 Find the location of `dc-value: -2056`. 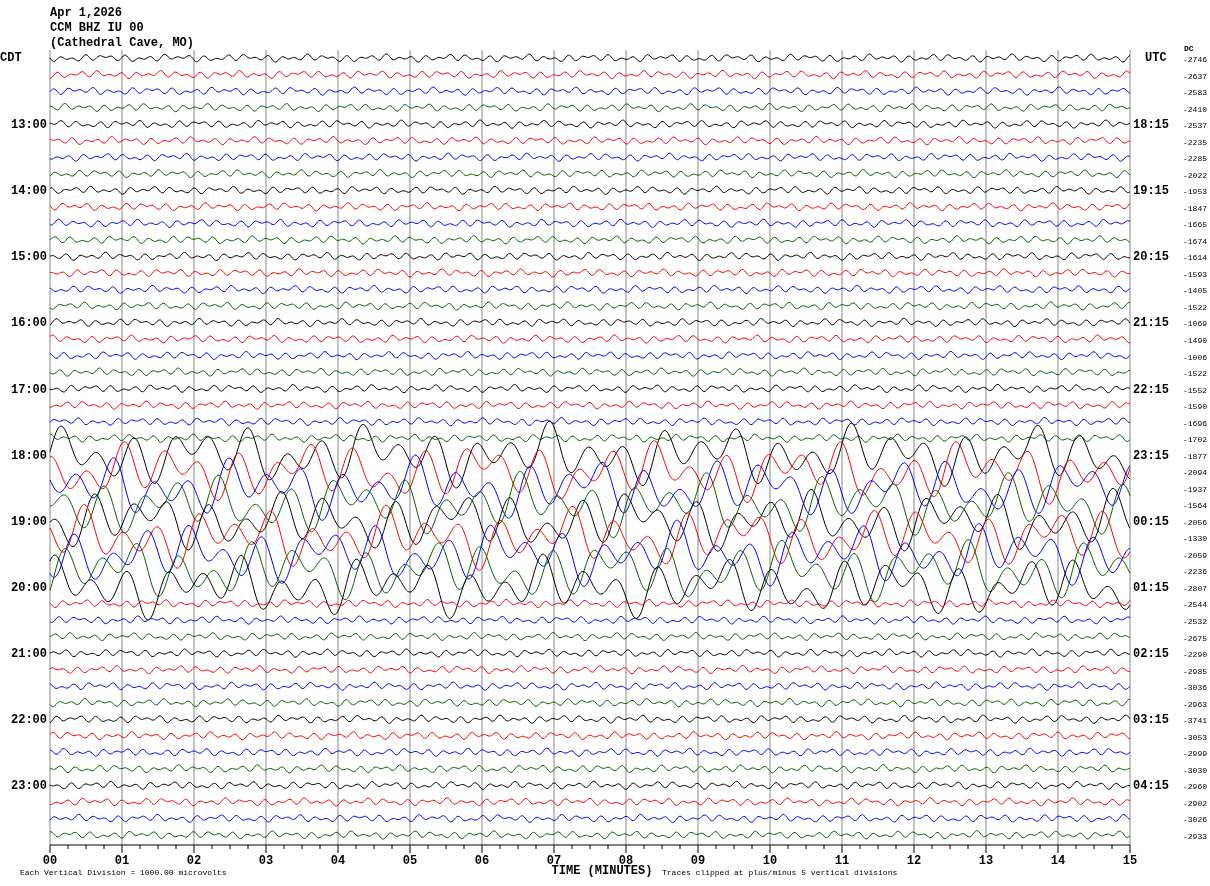

dc-value: -2056 is located at coordinates (1195, 522).